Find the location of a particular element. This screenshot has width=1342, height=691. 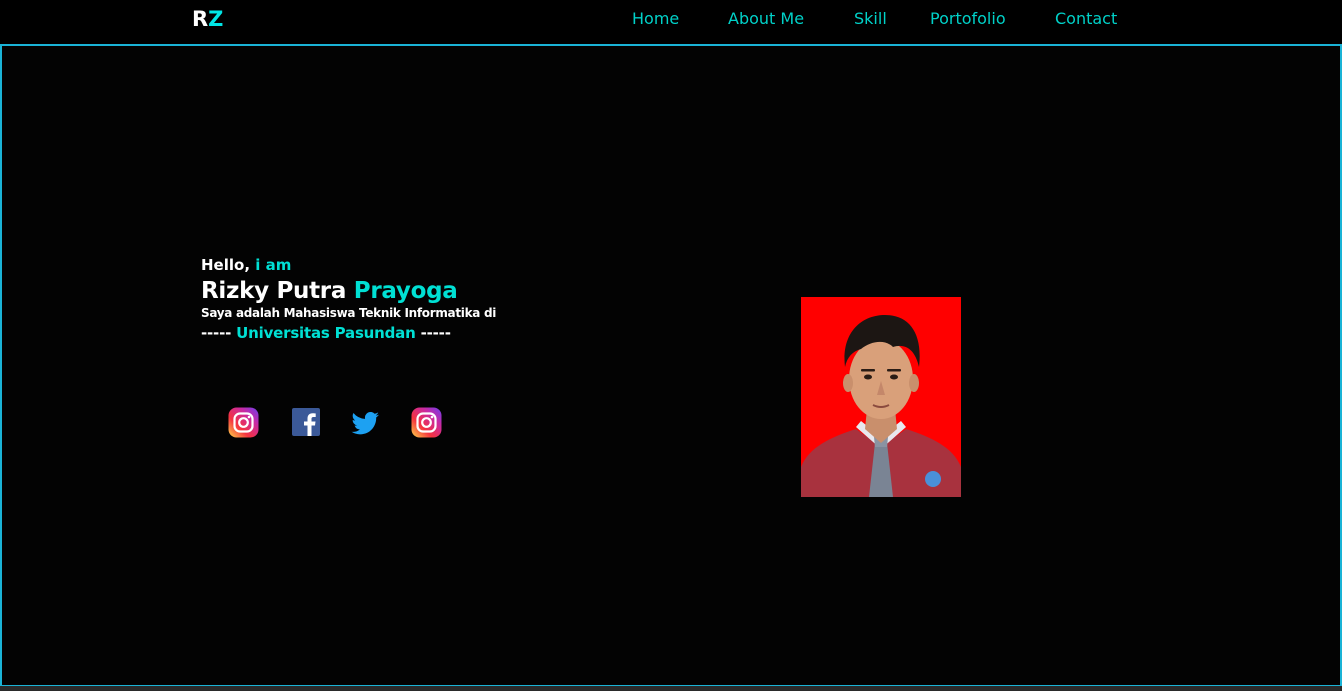

twitter-icon is located at coordinates (365, 422).